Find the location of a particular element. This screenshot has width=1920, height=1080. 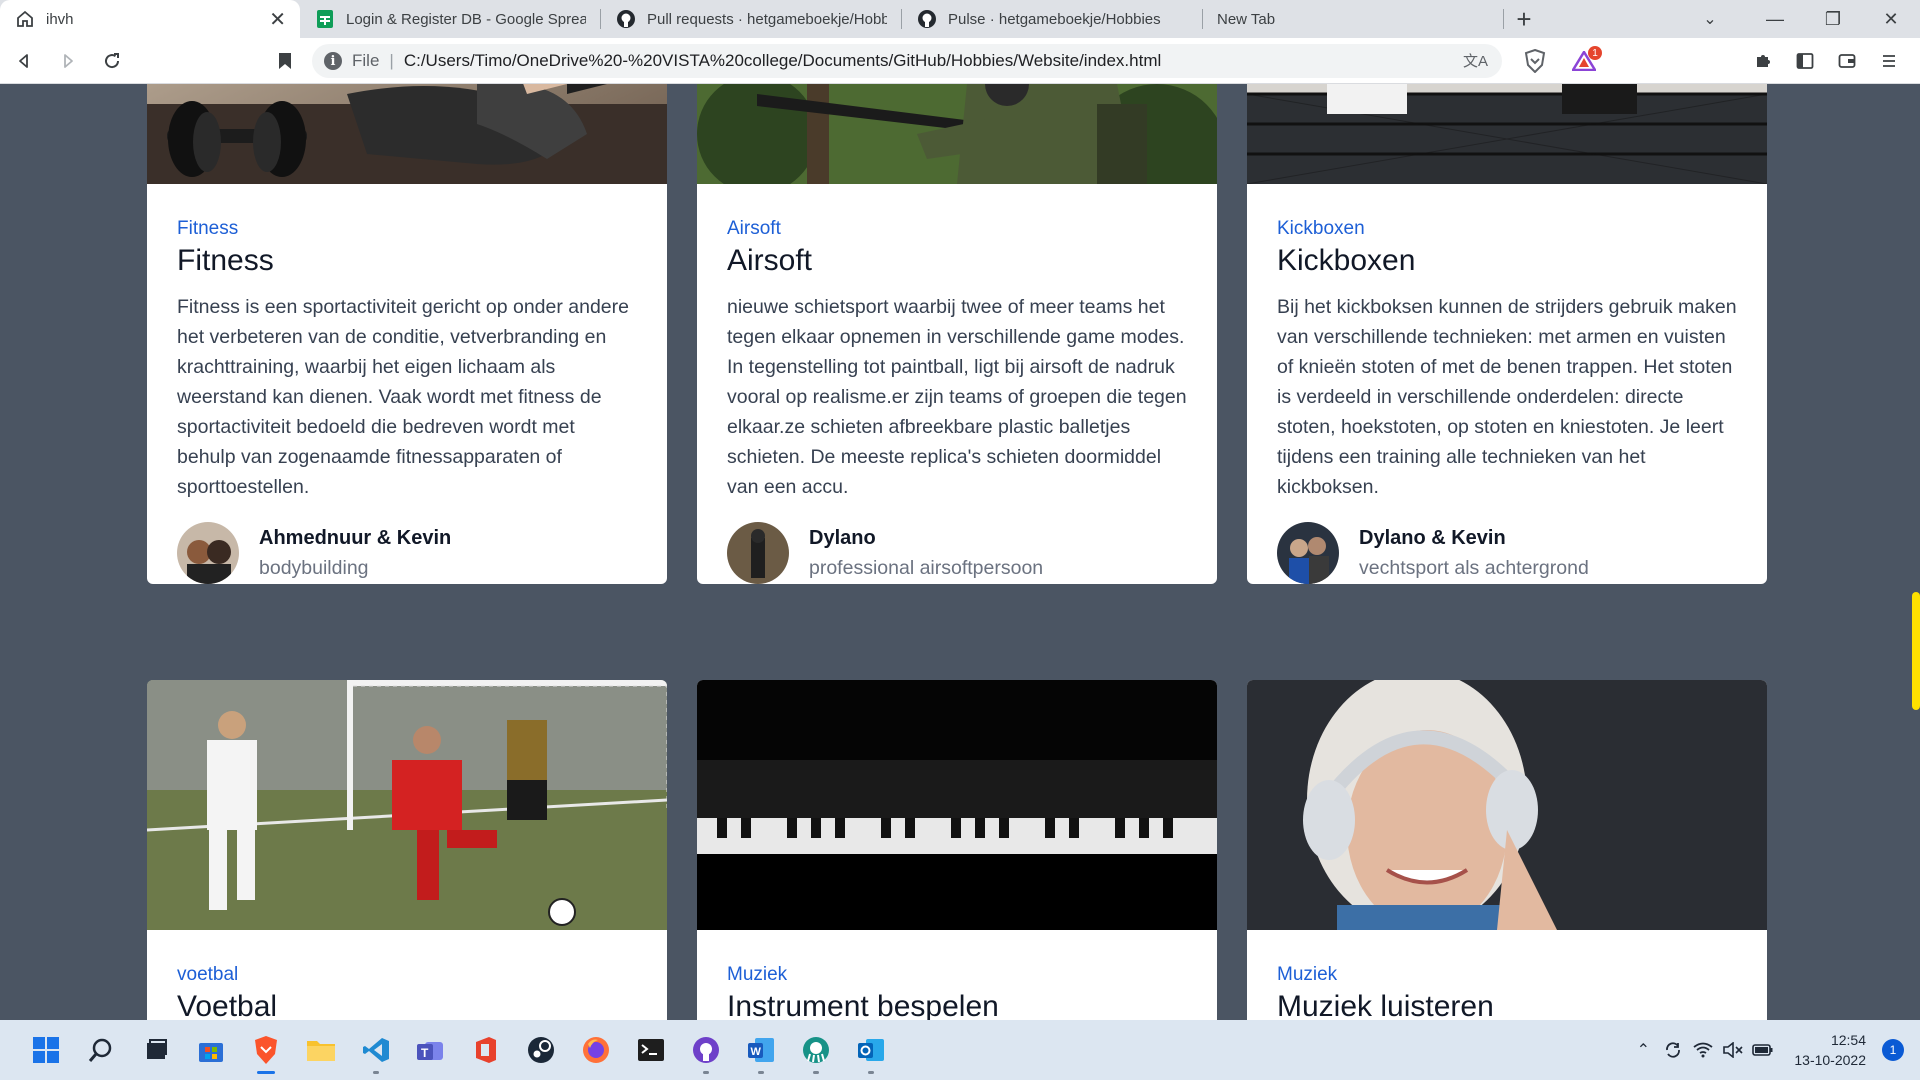

translate-icon: 文A is located at coordinates (1475, 60).